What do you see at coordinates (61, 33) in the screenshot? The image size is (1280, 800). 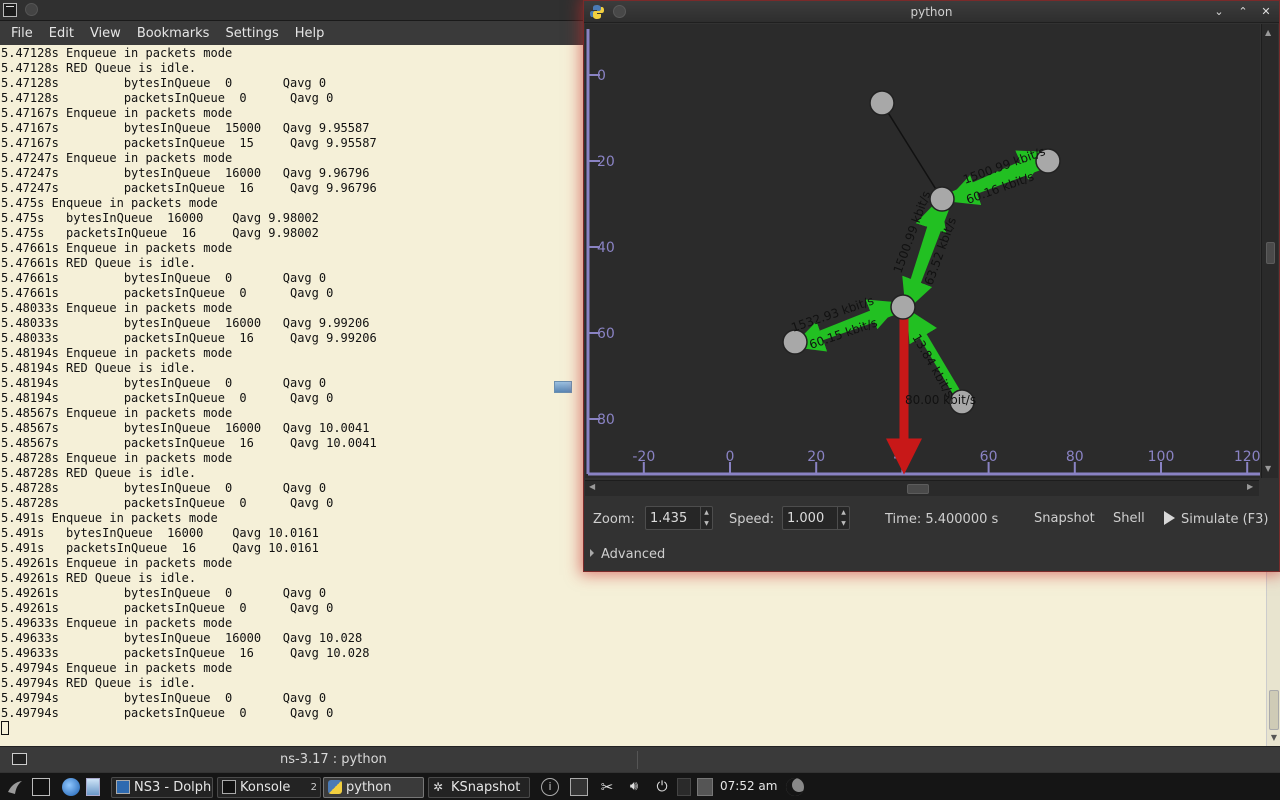 I see `menu-edit: Edit` at bounding box center [61, 33].